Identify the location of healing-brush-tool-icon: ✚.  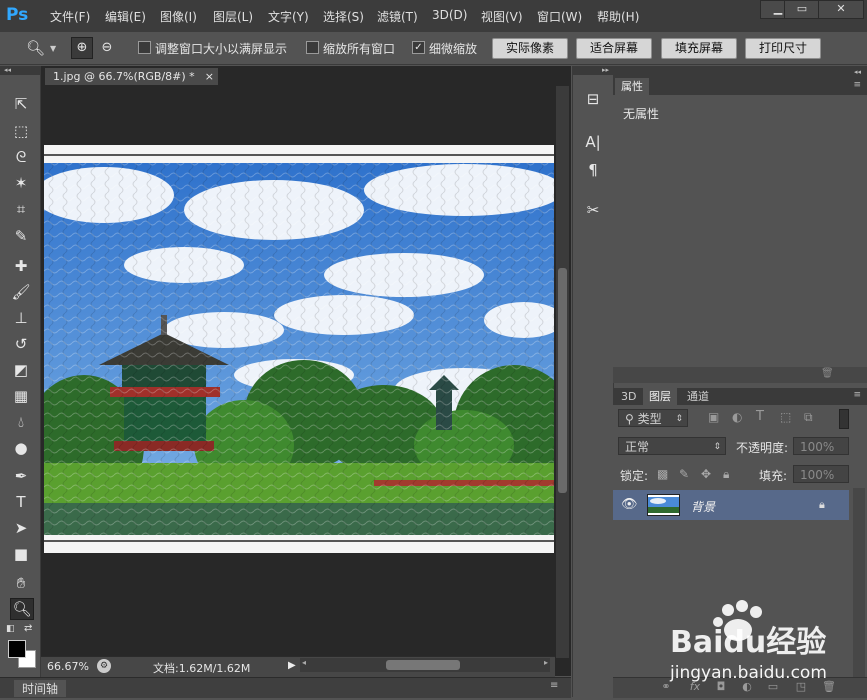
(21, 266).